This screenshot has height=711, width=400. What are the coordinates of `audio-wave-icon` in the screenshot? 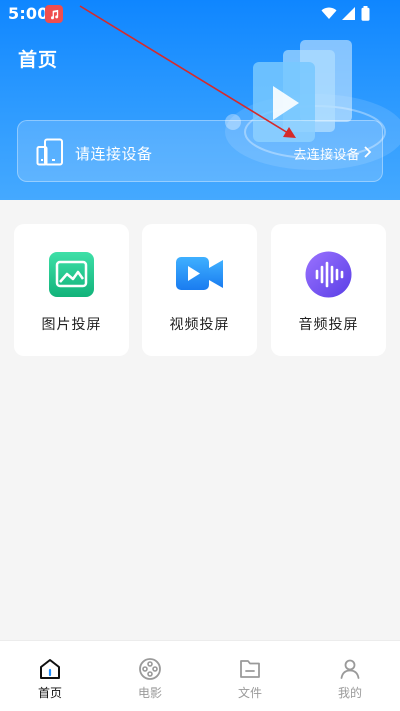 It's located at (328, 274).